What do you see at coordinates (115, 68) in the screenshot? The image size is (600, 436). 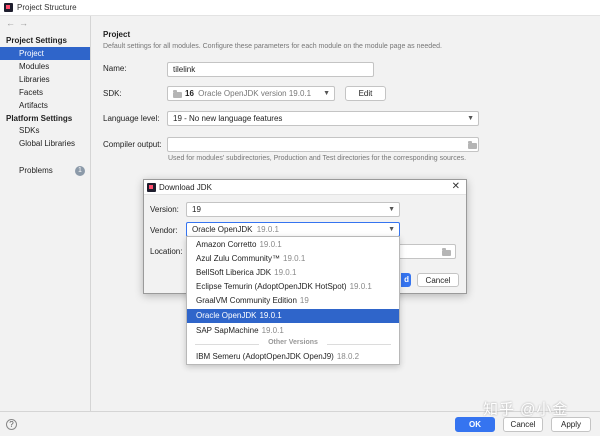 I see `name-label: Name:` at bounding box center [115, 68].